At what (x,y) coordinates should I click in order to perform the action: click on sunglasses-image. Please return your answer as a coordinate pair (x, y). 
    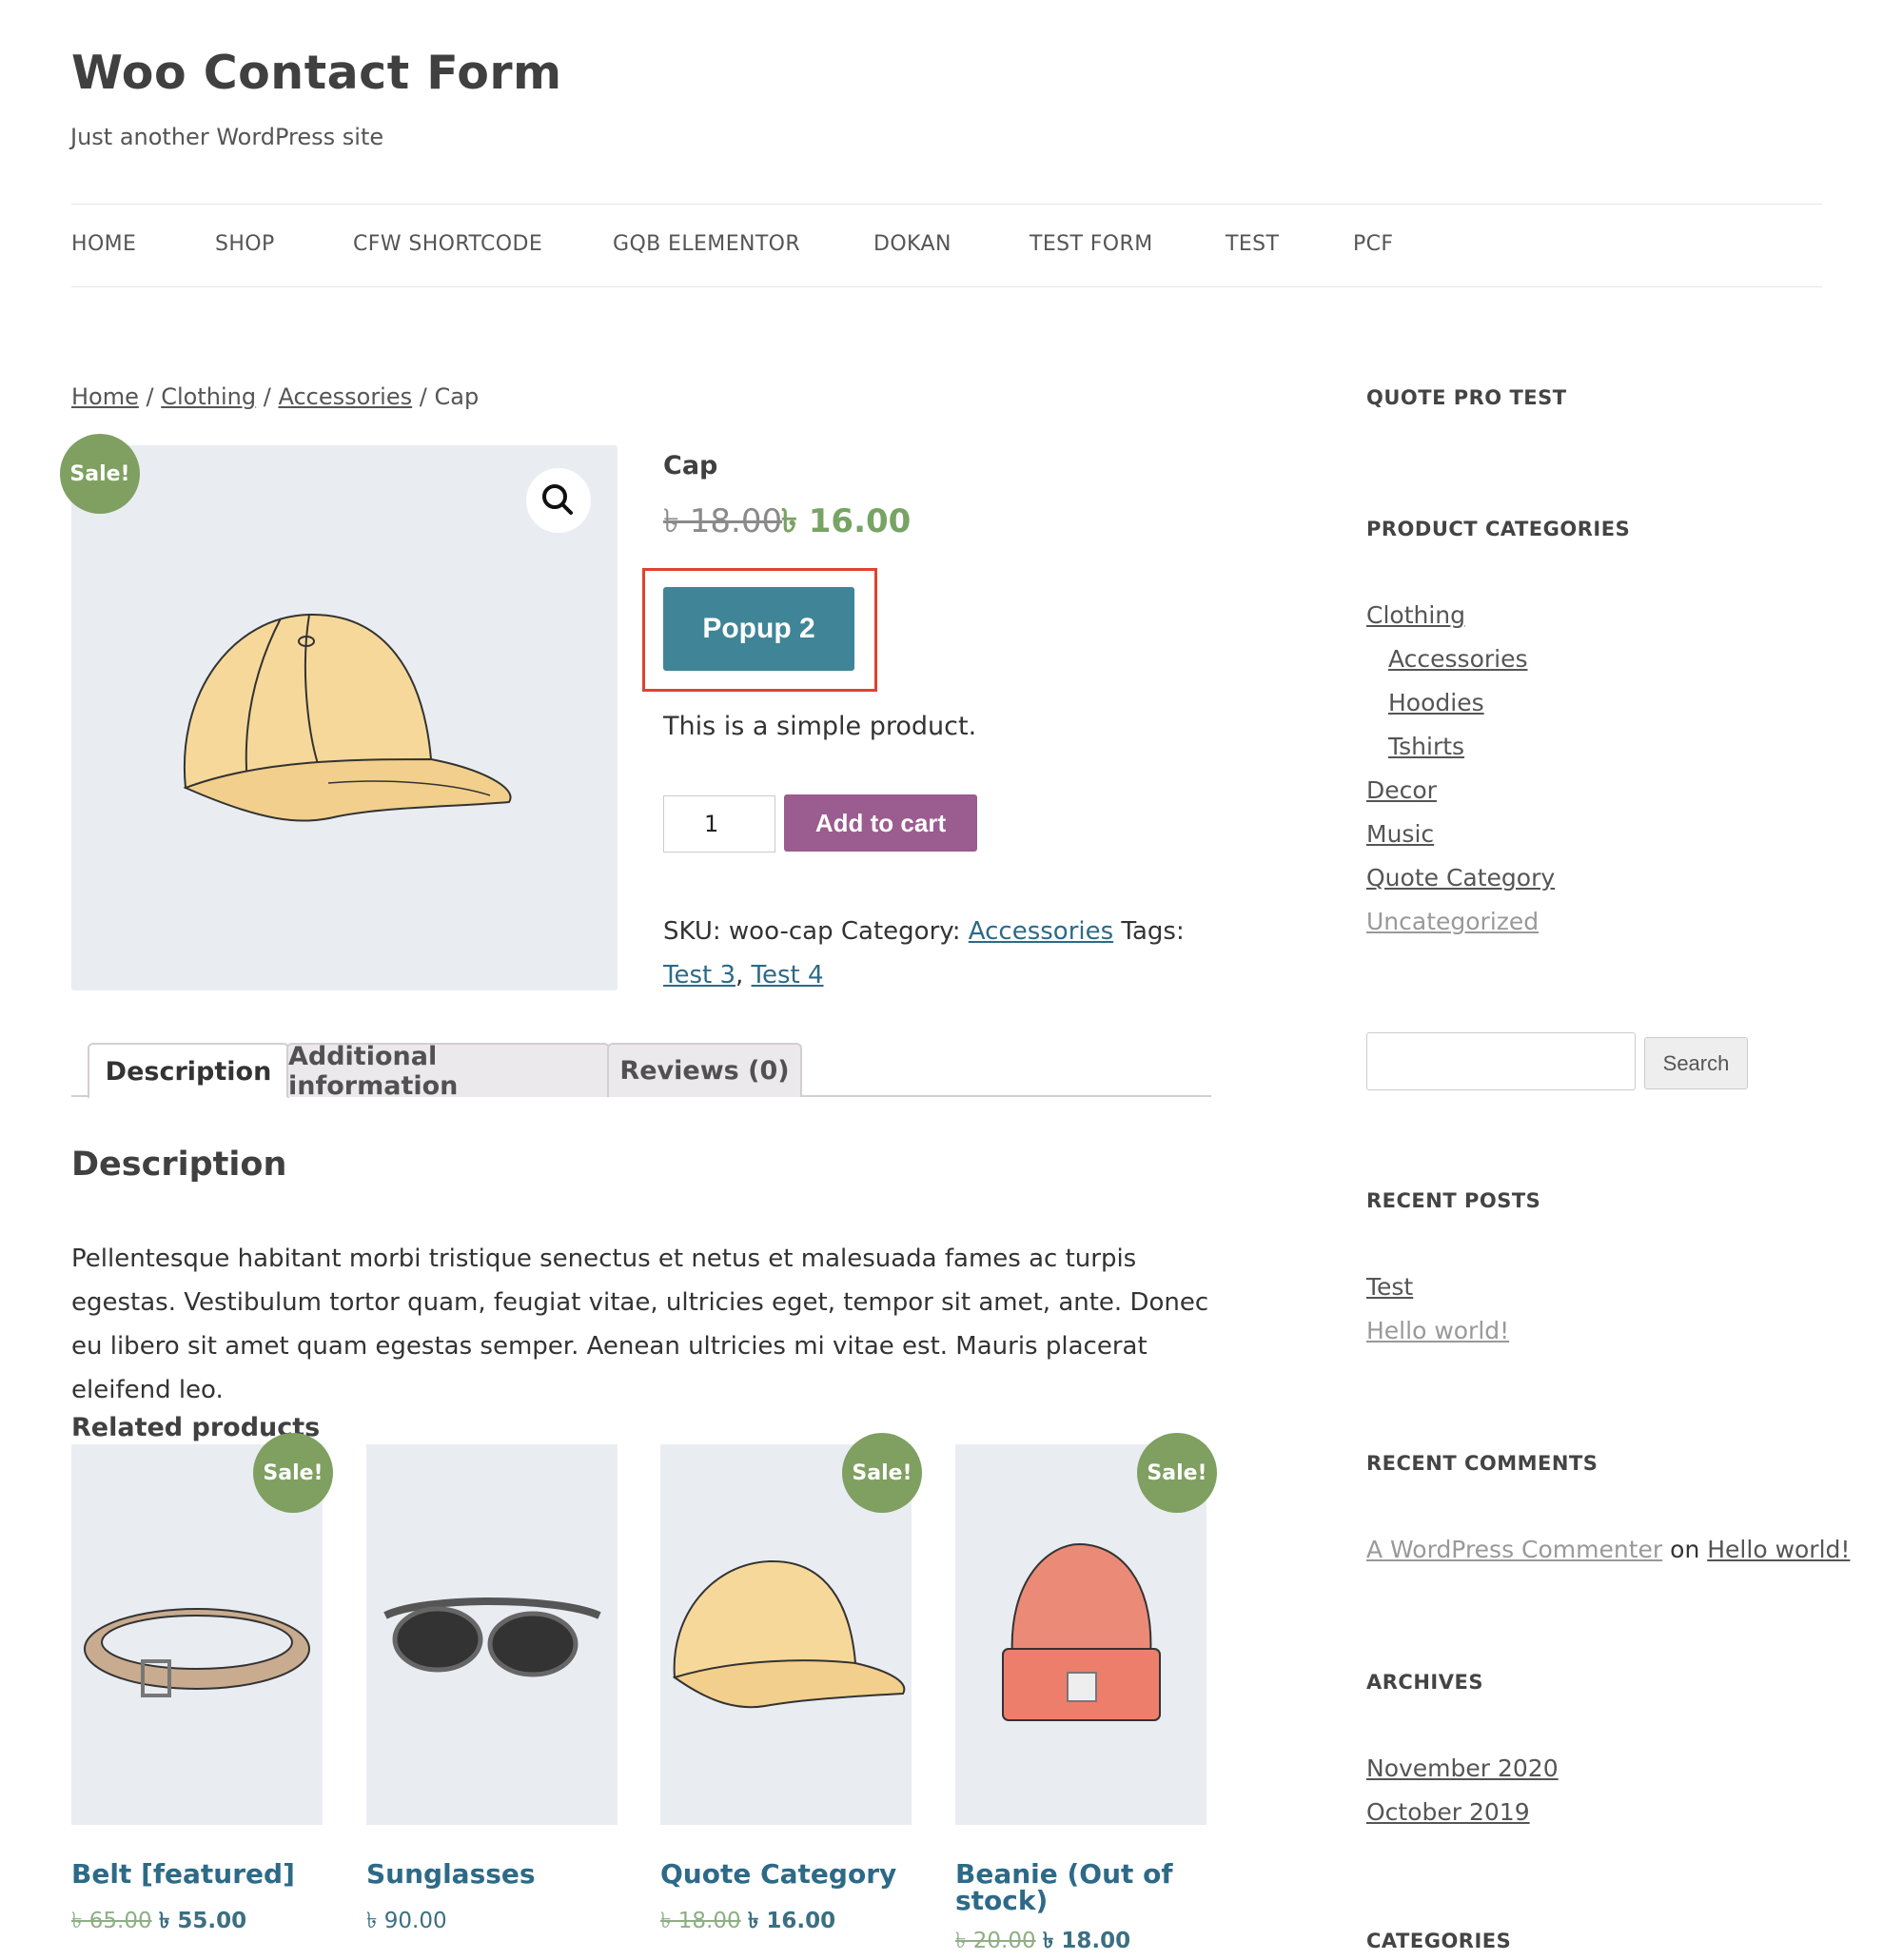
    Looking at the image, I should click on (492, 1637).